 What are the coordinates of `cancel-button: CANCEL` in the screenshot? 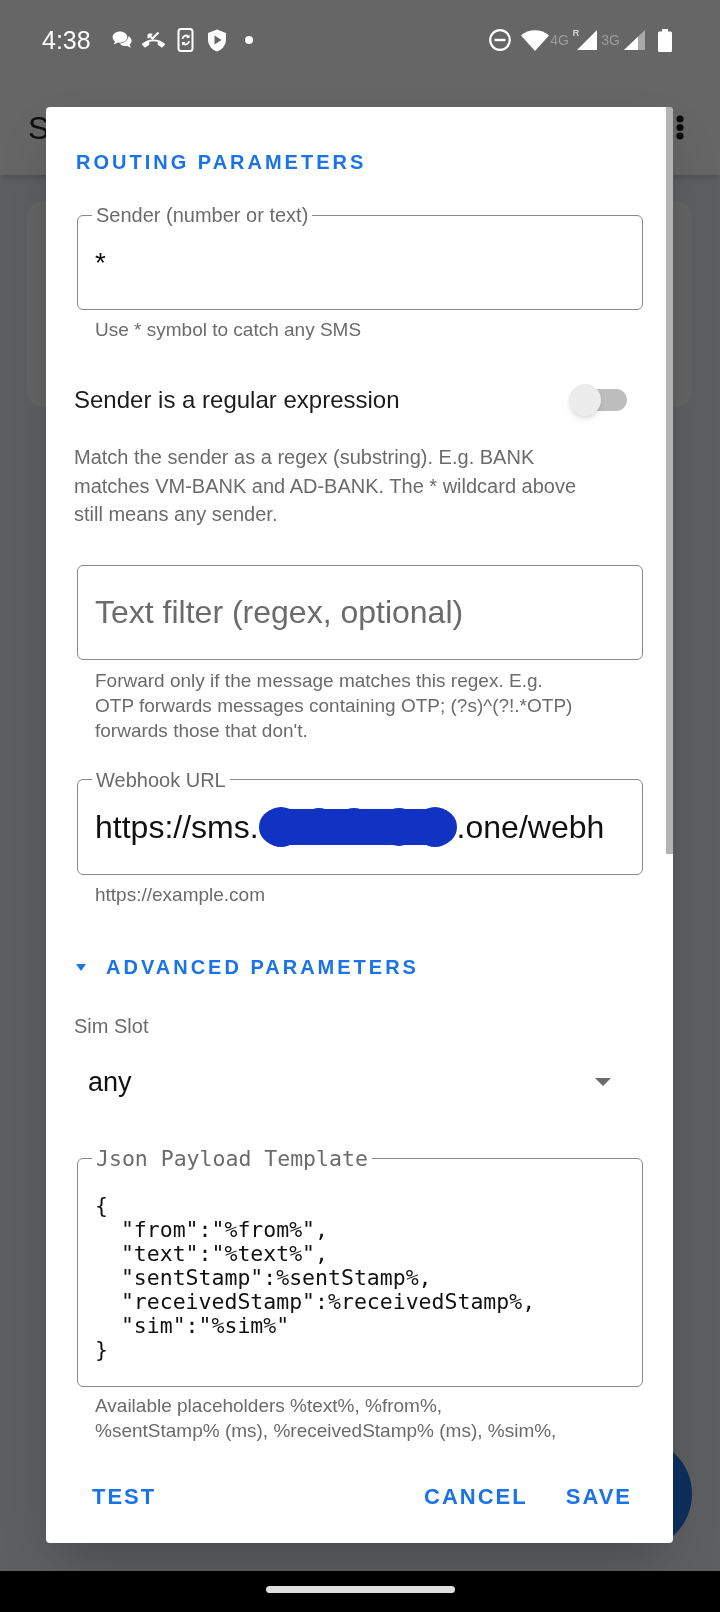 It's located at (476, 1496).